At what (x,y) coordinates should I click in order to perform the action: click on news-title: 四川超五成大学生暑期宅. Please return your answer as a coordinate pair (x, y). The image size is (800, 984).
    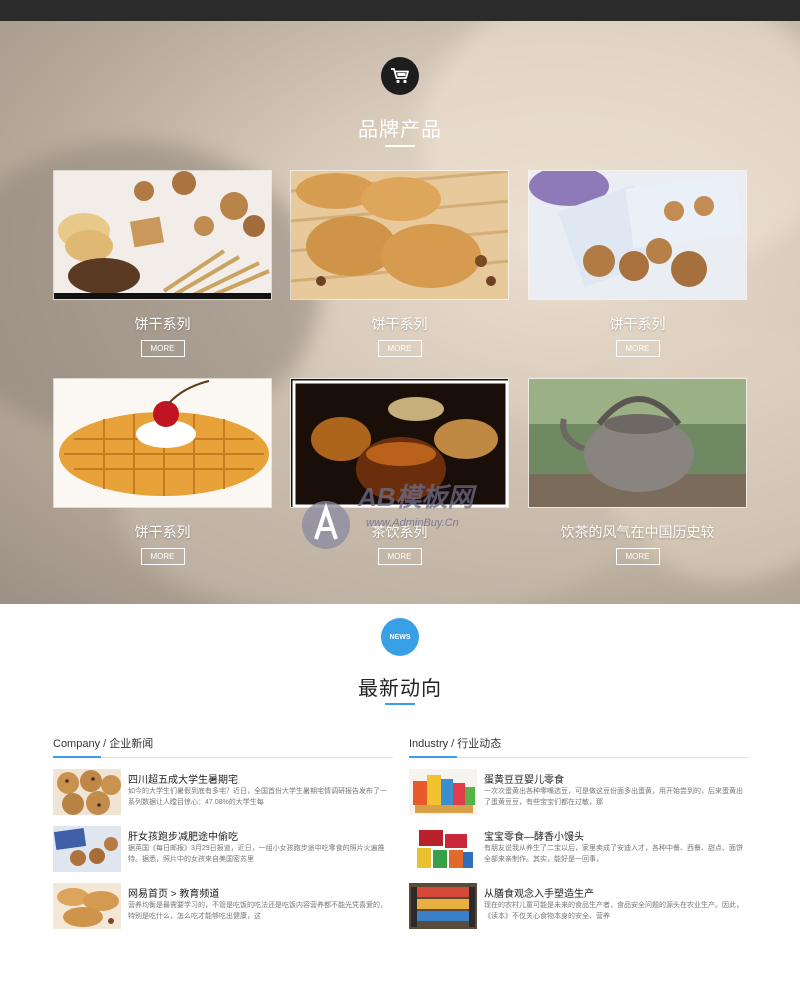
    Looking at the image, I should click on (183, 778).